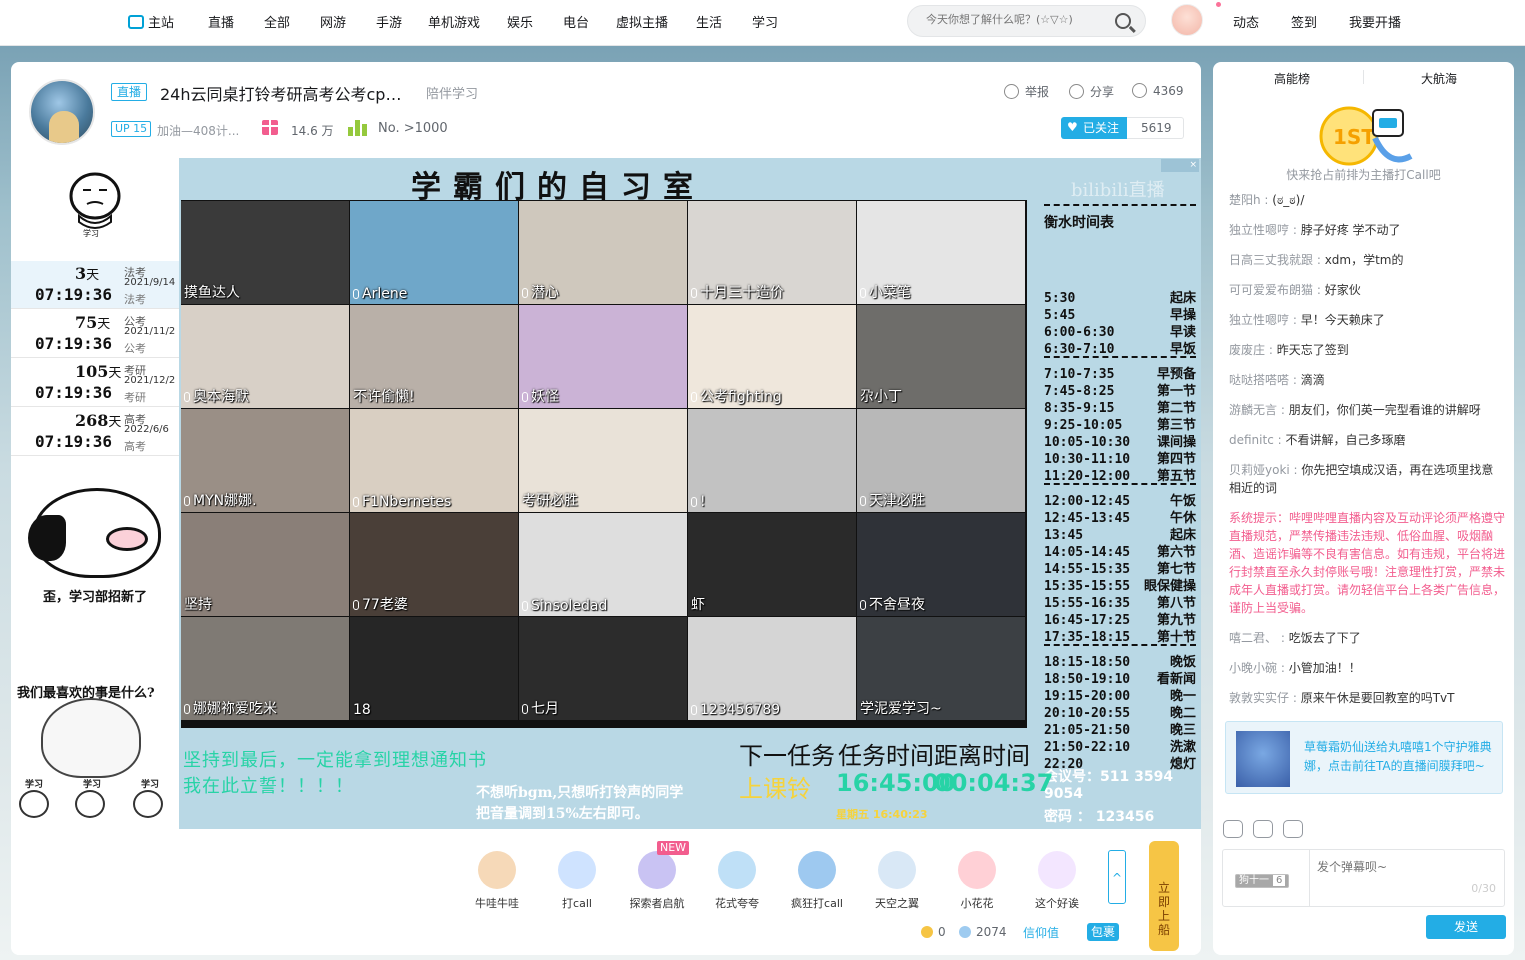 The image size is (1525, 960). What do you see at coordinates (897, 881) in the screenshot?
I see `gift-item: 天空之翼` at bounding box center [897, 881].